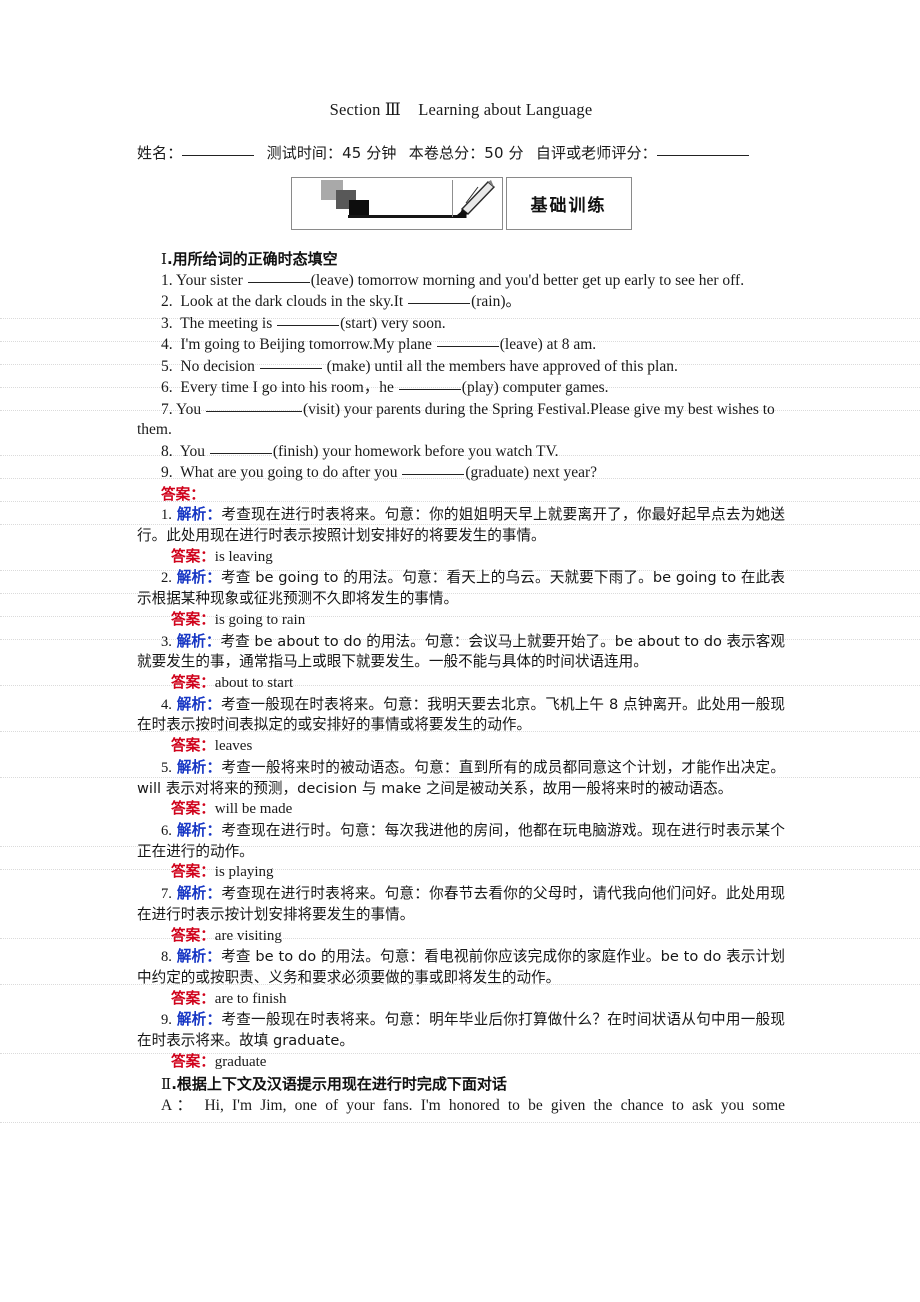  I want to click on name-label: 姓名：, so click(160, 153).